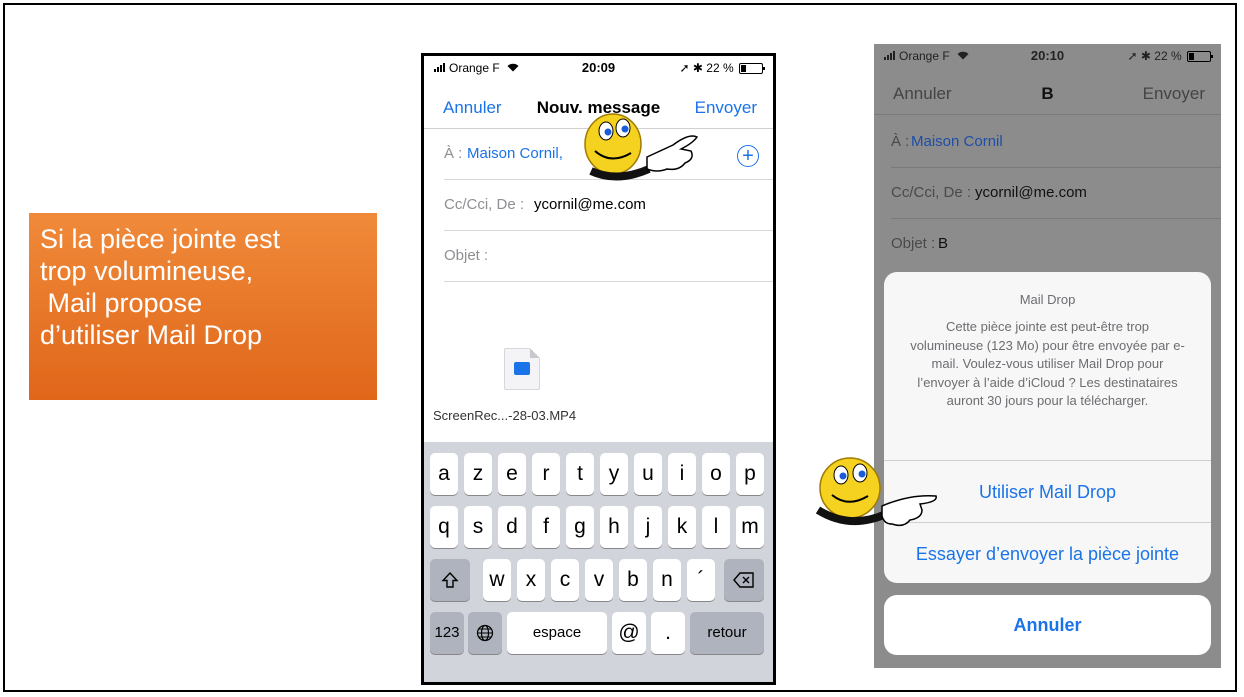  Describe the element at coordinates (599, 580) in the screenshot. I see `key-v: v` at that location.